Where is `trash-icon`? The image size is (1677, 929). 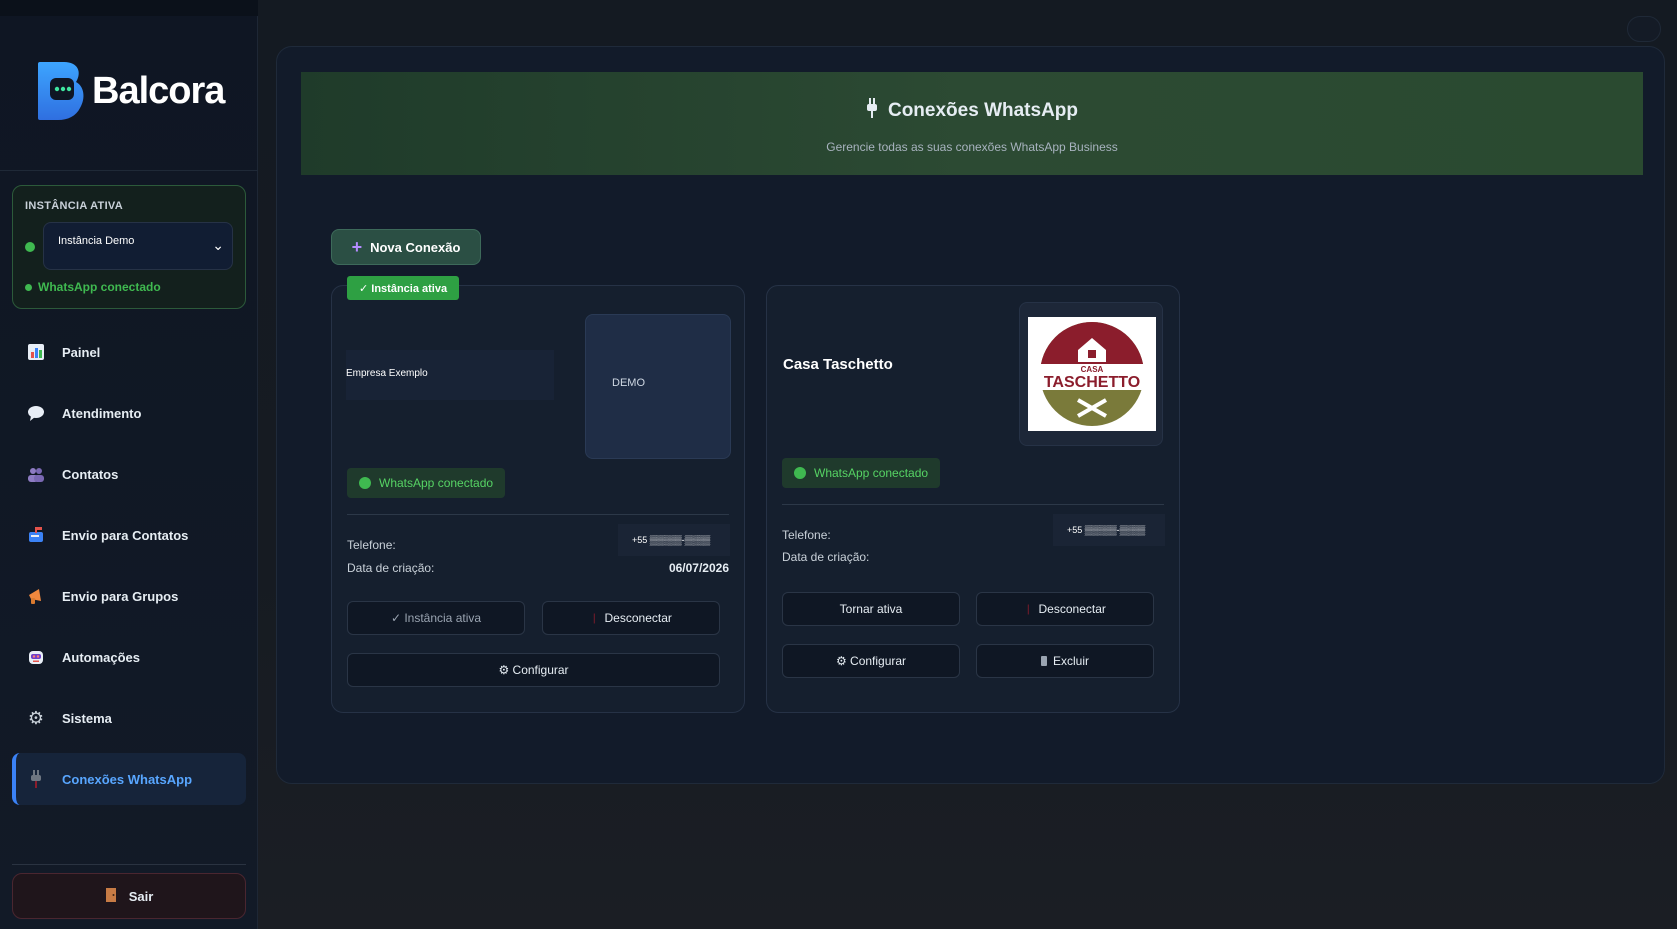
trash-icon is located at coordinates (1043, 661).